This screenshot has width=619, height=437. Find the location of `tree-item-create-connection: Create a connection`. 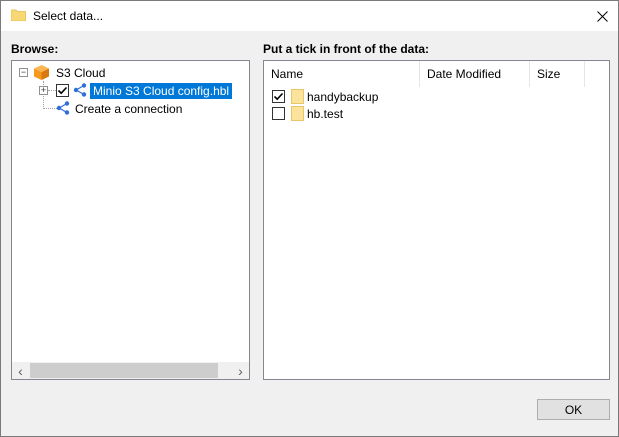

tree-item-create-connection: Create a connection is located at coordinates (128, 109).